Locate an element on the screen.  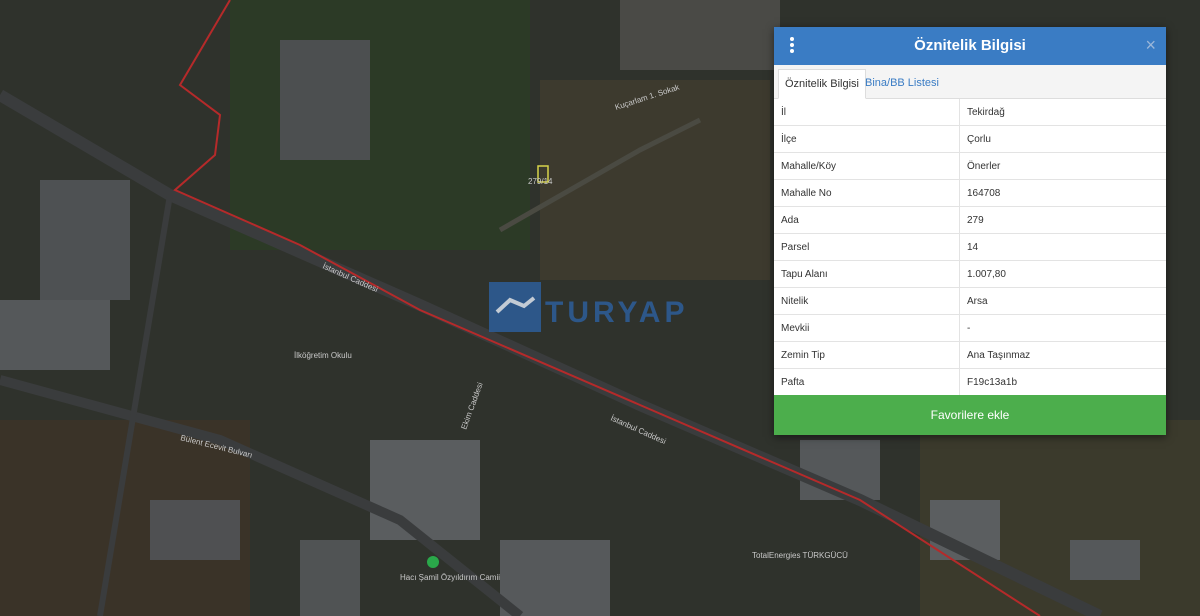
table-row: Ada 279 is located at coordinates (970, 220).